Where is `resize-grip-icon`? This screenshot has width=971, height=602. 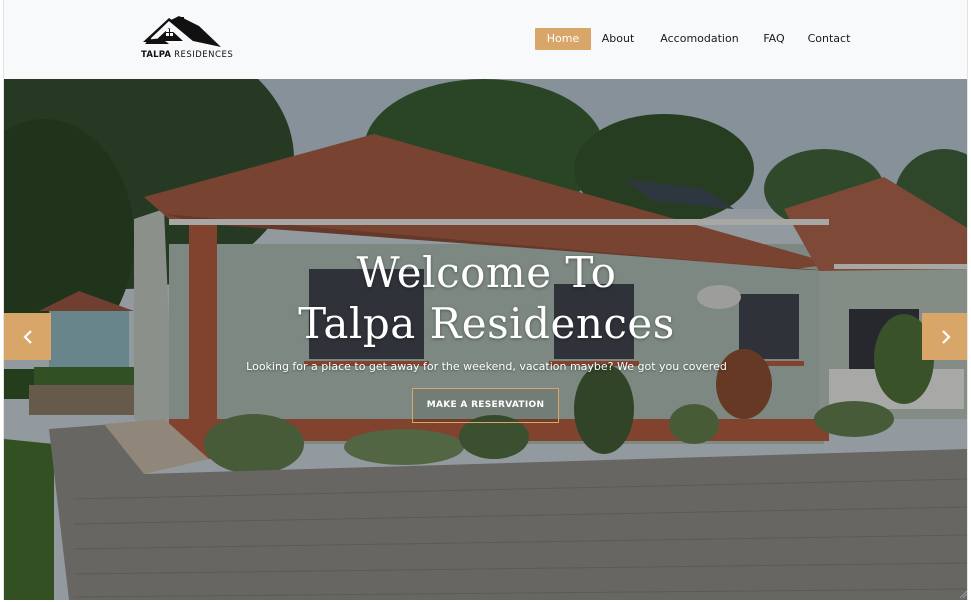 resize-grip-icon is located at coordinates (963, 594).